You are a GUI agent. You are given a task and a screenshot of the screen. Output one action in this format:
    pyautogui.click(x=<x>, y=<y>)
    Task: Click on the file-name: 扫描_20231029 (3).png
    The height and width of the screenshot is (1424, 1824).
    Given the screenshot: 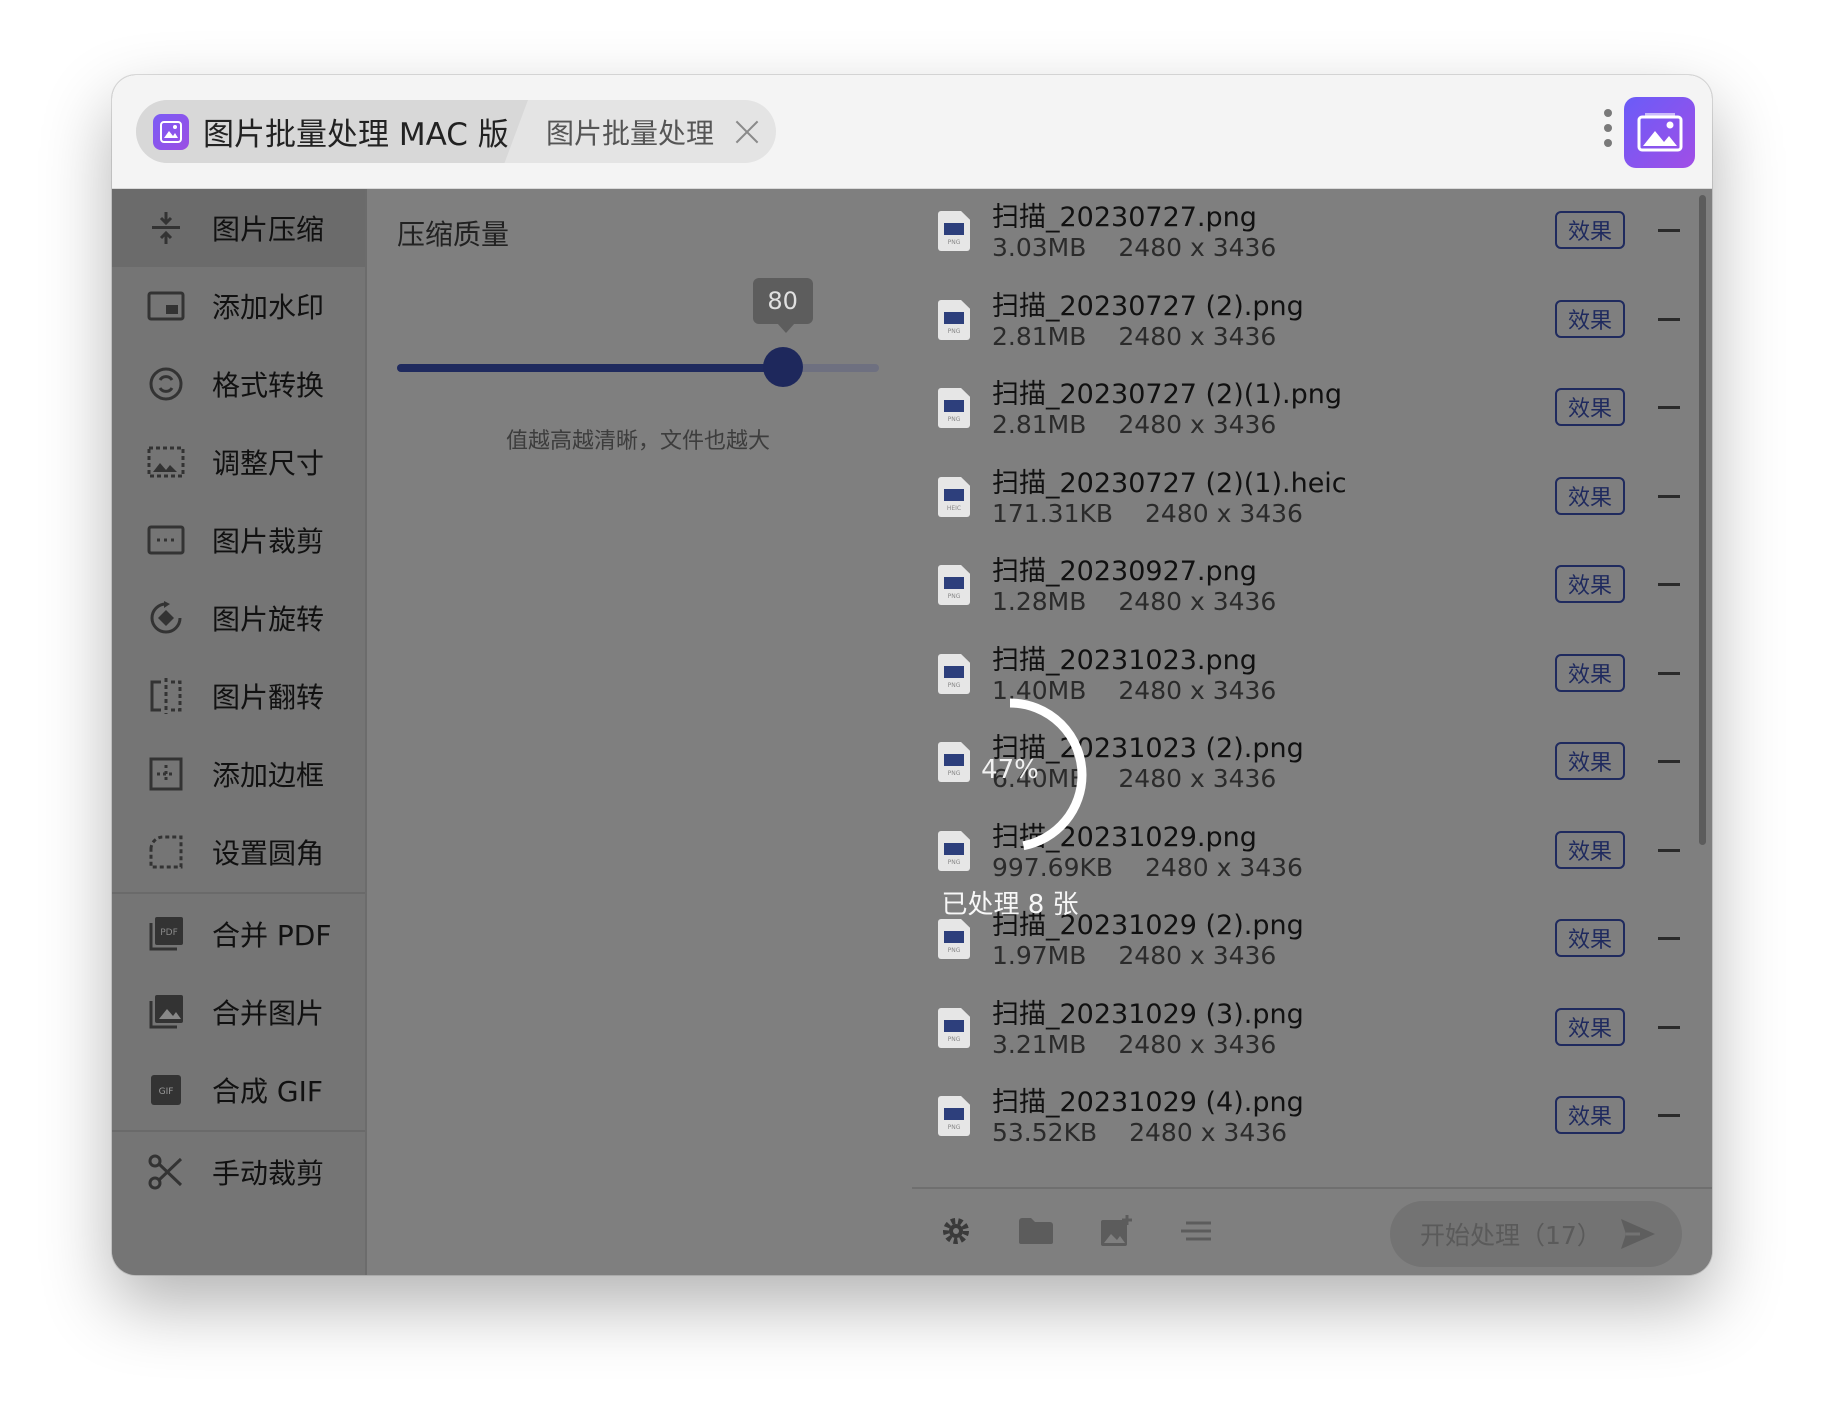 What is the action you would take?
    pyautogui.click(x=1148, y=1014)
    